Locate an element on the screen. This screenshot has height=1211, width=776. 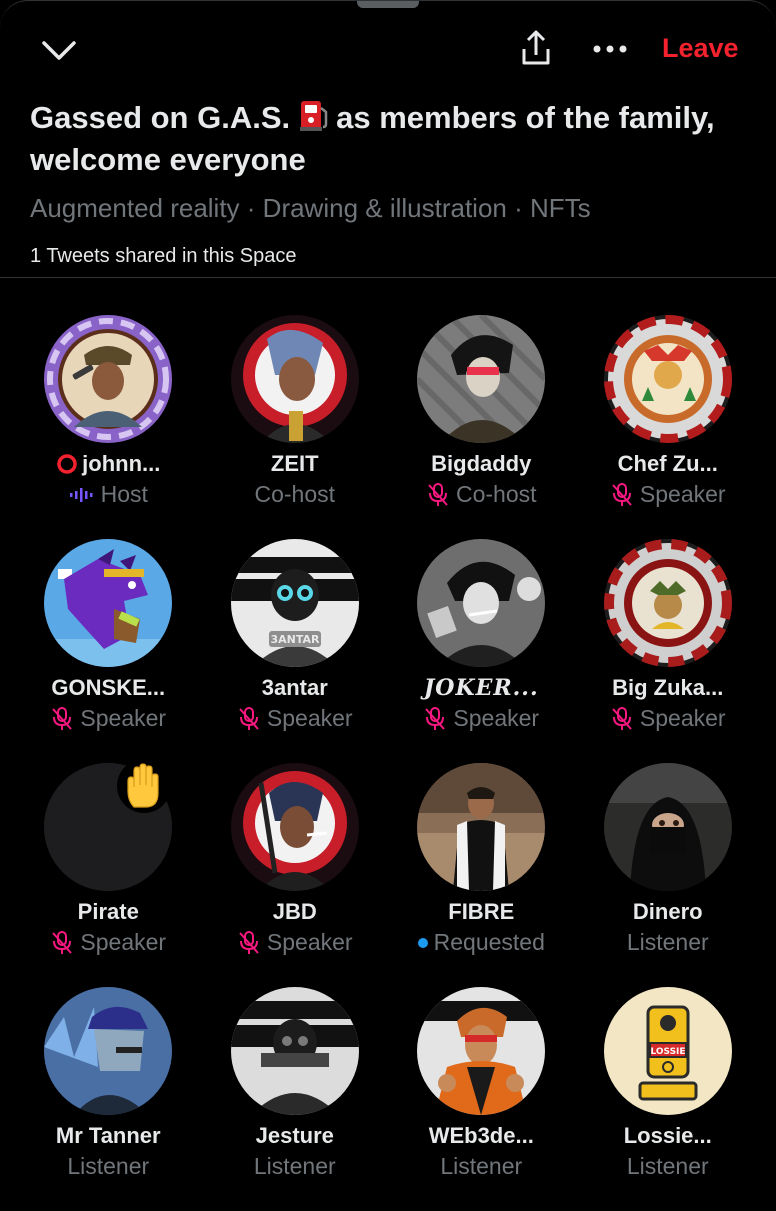
participant-name-text: Bigdaddy is located at coordinates (481, 463).